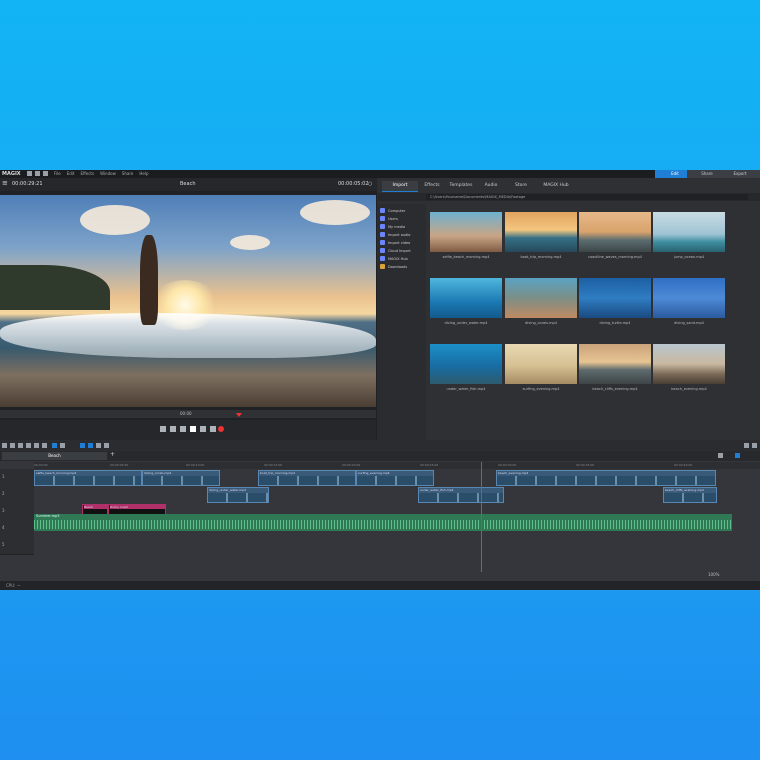 The image size is (760, 760). Describe the element at coordinates (4, 445) in the screenshot. I see `undo-icon` at that location.